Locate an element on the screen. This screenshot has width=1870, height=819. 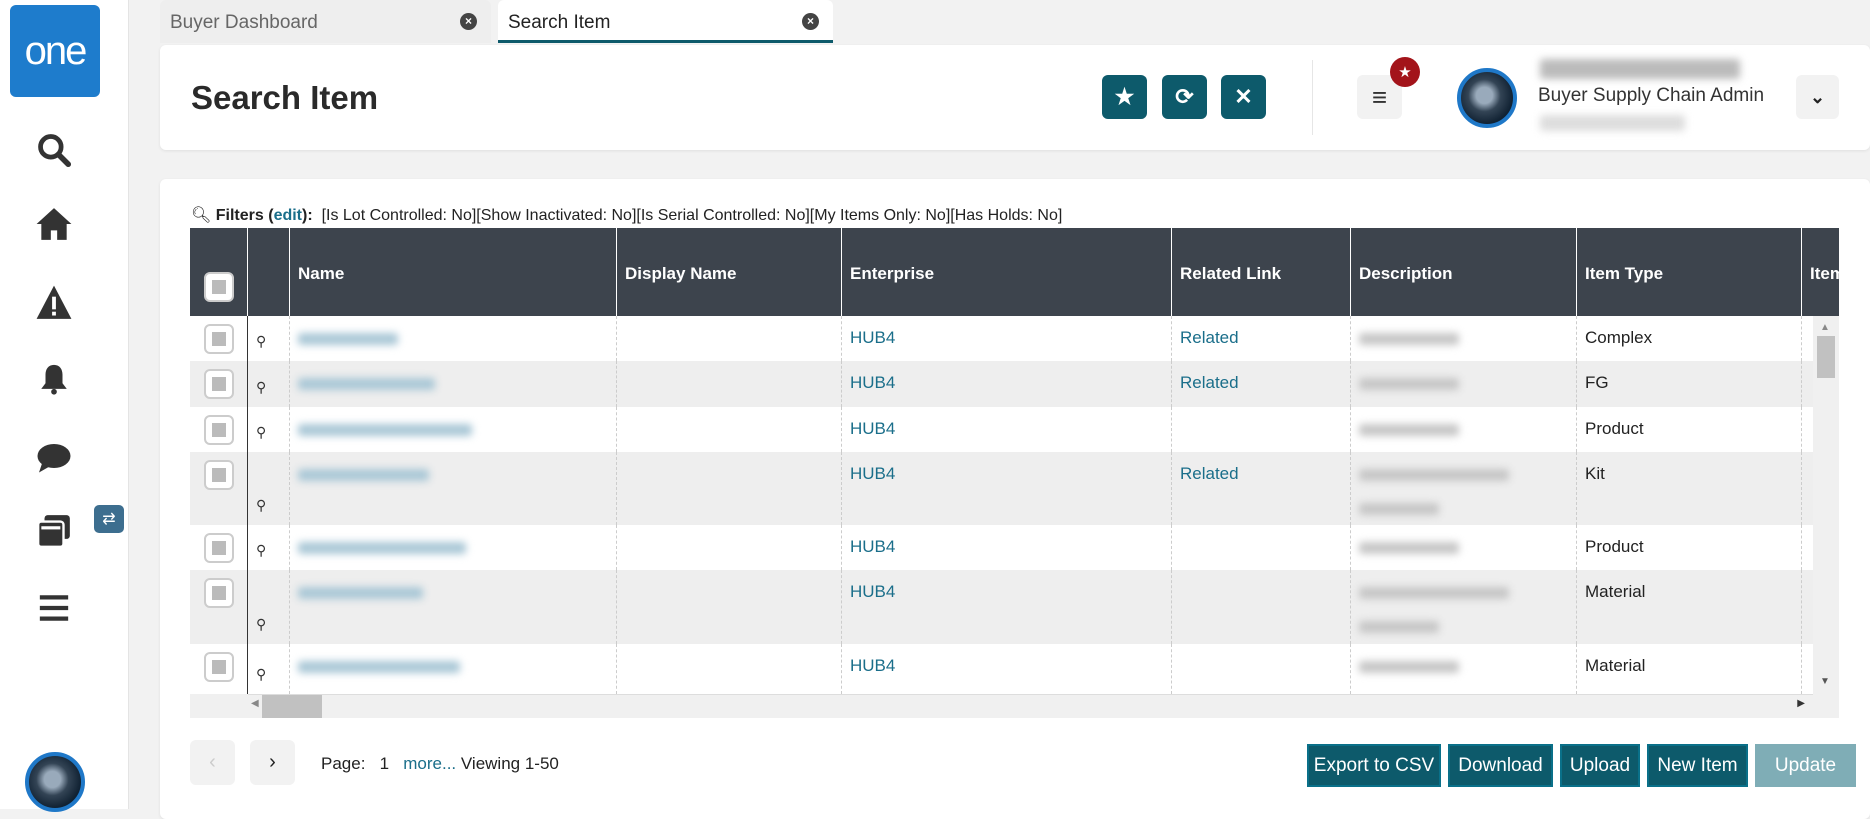
column-header: Display Name is located at coordinates (729, 272).